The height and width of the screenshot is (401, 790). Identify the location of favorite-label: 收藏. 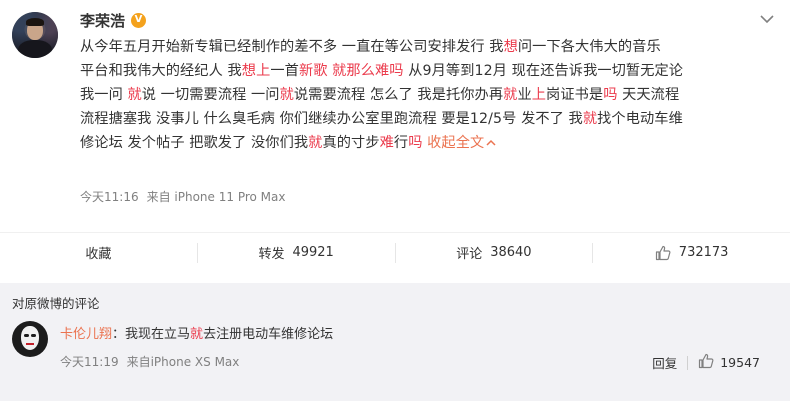
(98, 254).